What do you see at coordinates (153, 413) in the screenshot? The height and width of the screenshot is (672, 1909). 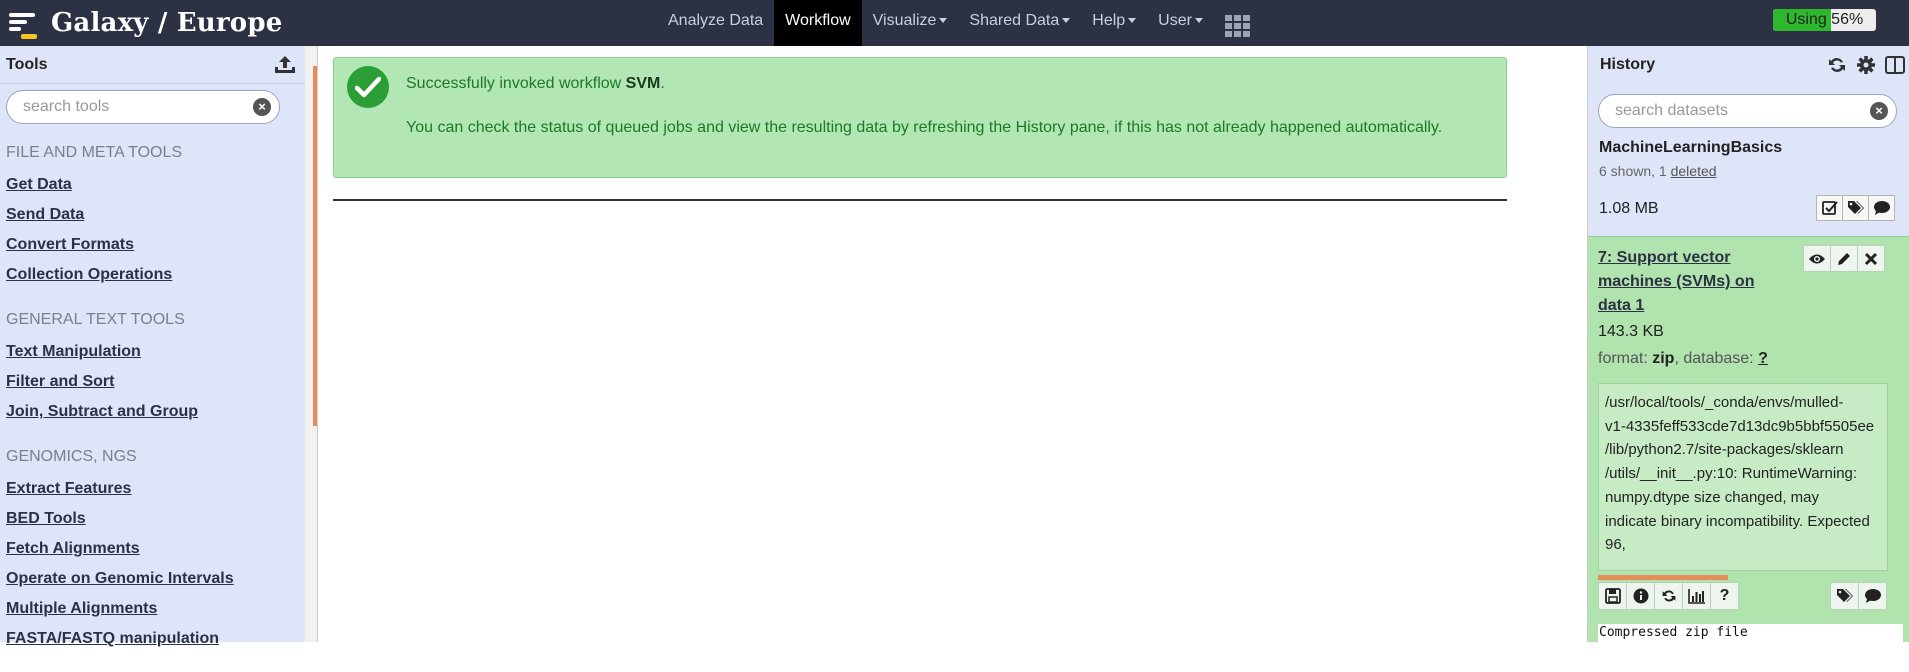 I see `tool-link-join-subtract-group: Join, Subtract and Group` at bounding box center [153, 413].